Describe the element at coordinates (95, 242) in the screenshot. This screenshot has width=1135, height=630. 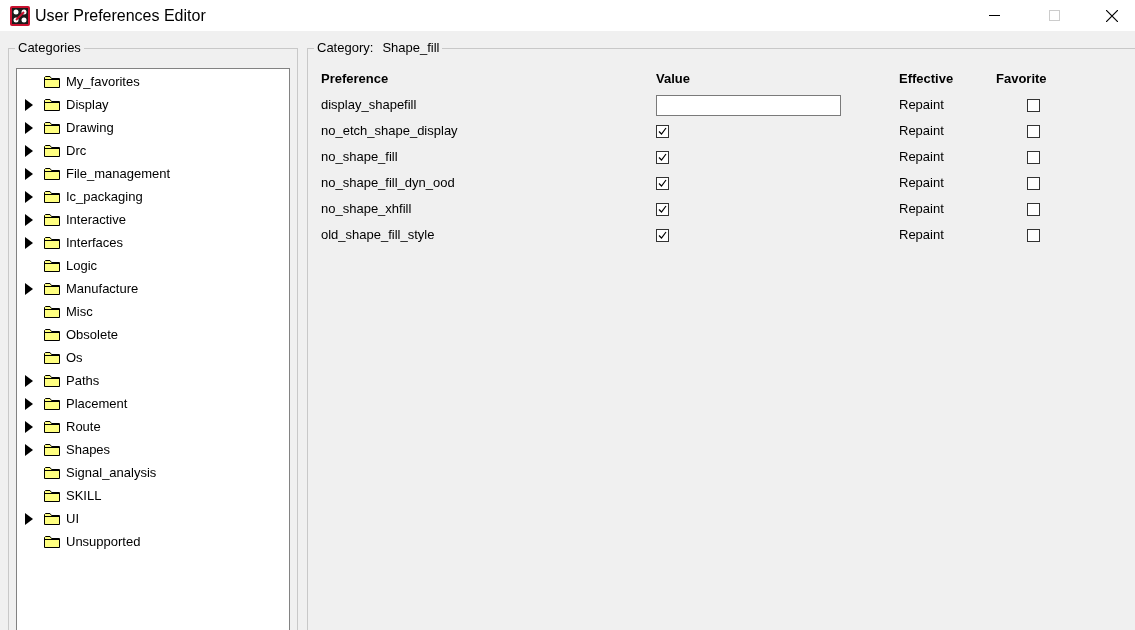
I see `tree-item: Interfaces` at that location.